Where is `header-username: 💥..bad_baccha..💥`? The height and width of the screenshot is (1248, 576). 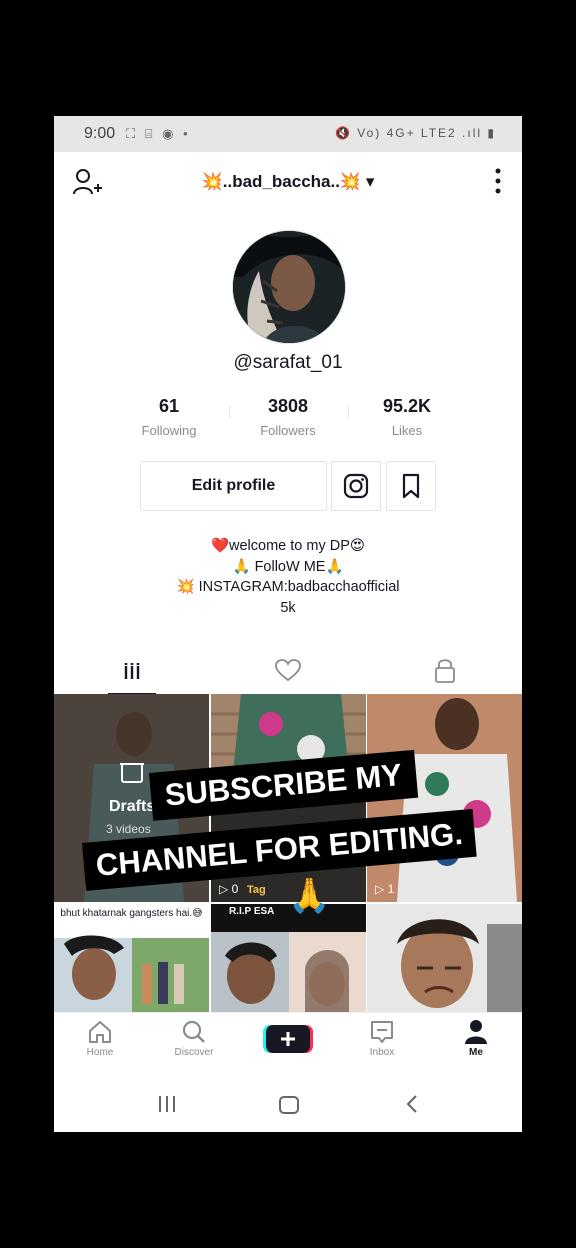
header-username: 💥..bad_baccha..💥 is located at coordinates (281, 181).